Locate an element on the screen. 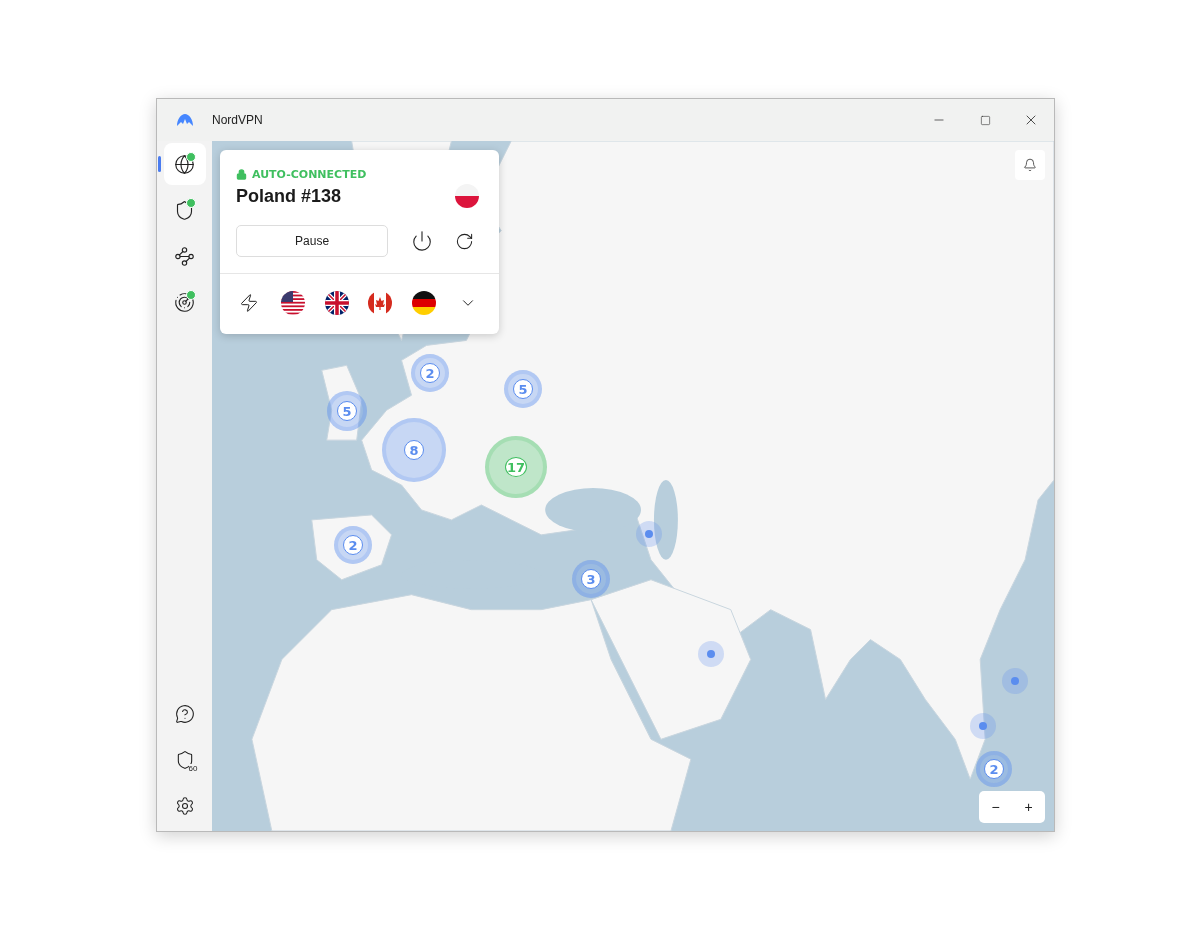  notifications-button is located at coordinates (1030, 165).